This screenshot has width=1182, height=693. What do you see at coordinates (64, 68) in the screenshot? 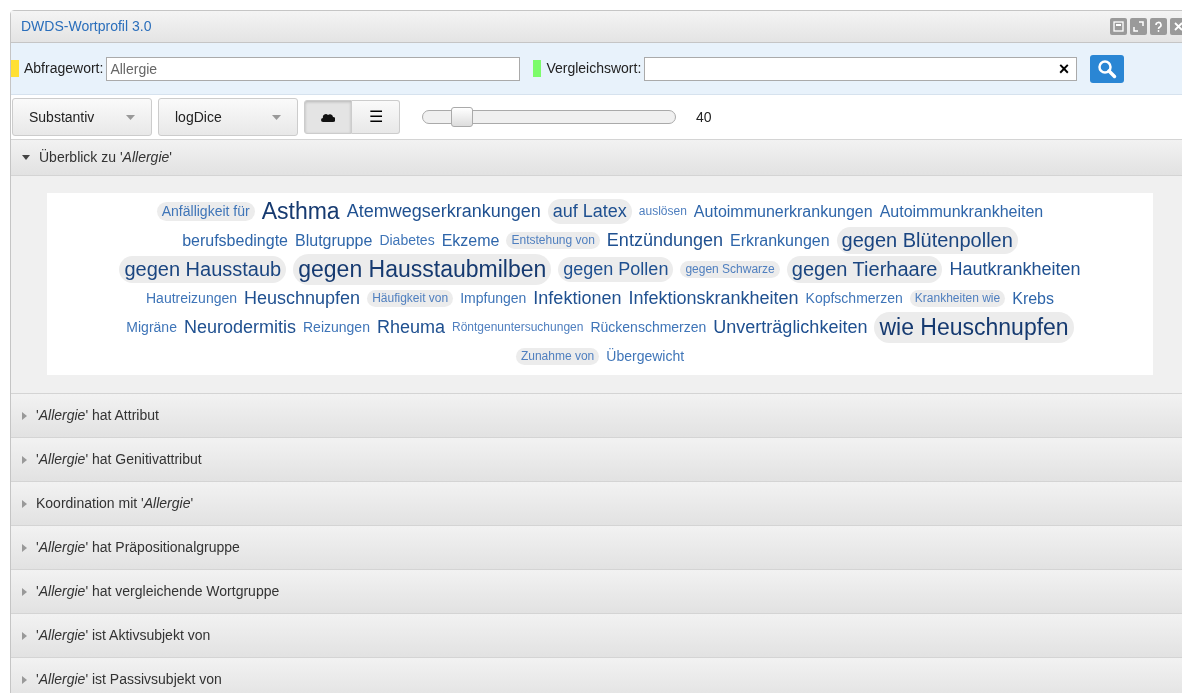
I see `query-label: Abfragewort:` at bounding box center [64, 68].